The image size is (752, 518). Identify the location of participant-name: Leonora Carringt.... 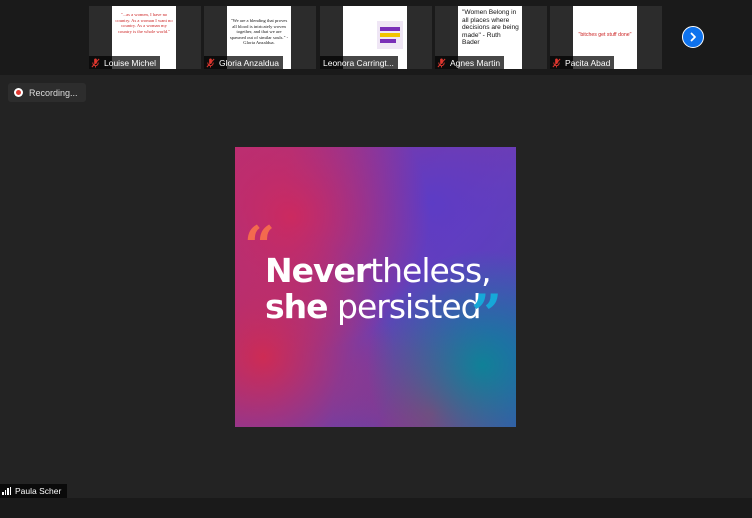
(358, 62).